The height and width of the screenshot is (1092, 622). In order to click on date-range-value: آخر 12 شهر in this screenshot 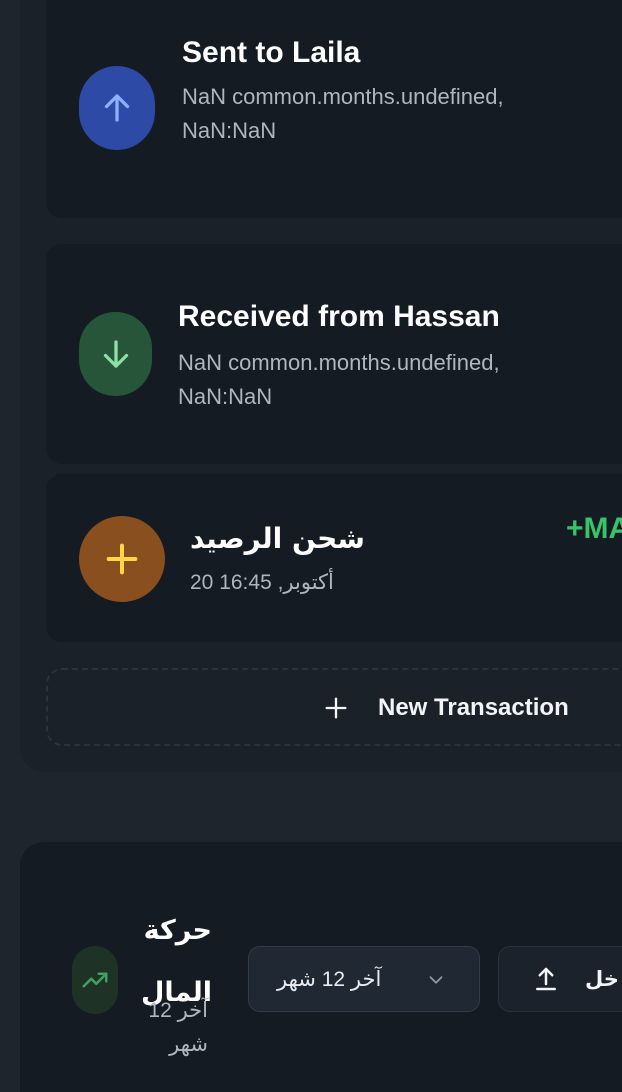, I will do `click(329, 979)`.